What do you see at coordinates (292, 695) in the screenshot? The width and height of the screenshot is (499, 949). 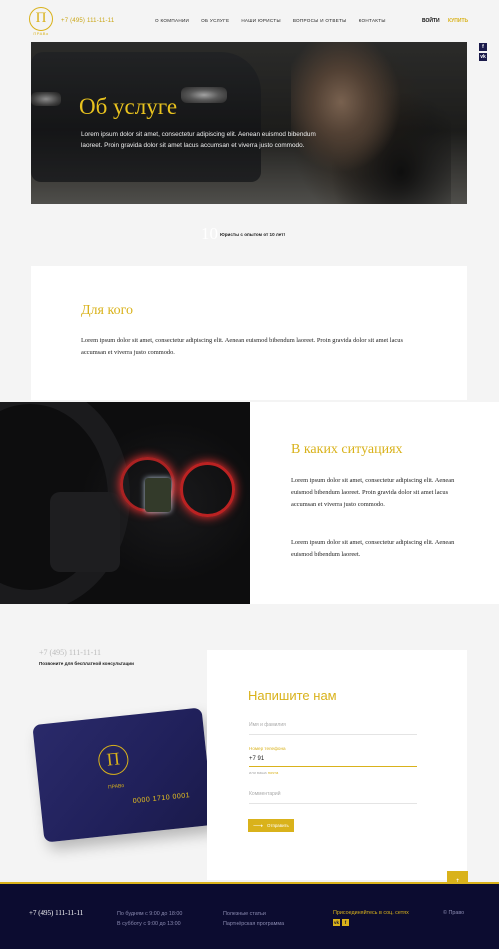 I see `form-title: Напишите нам` at bounding box center [292, 695].